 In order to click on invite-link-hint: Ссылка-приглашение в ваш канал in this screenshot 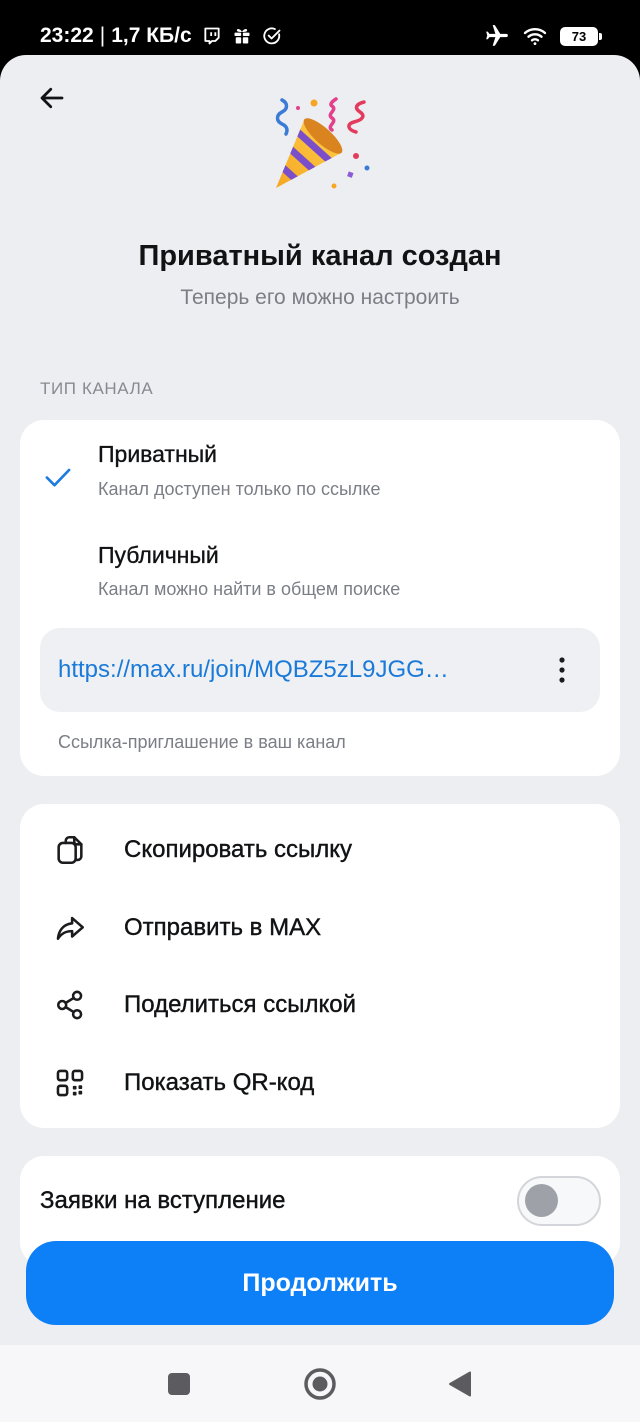, I will do `click(202, 742)`.